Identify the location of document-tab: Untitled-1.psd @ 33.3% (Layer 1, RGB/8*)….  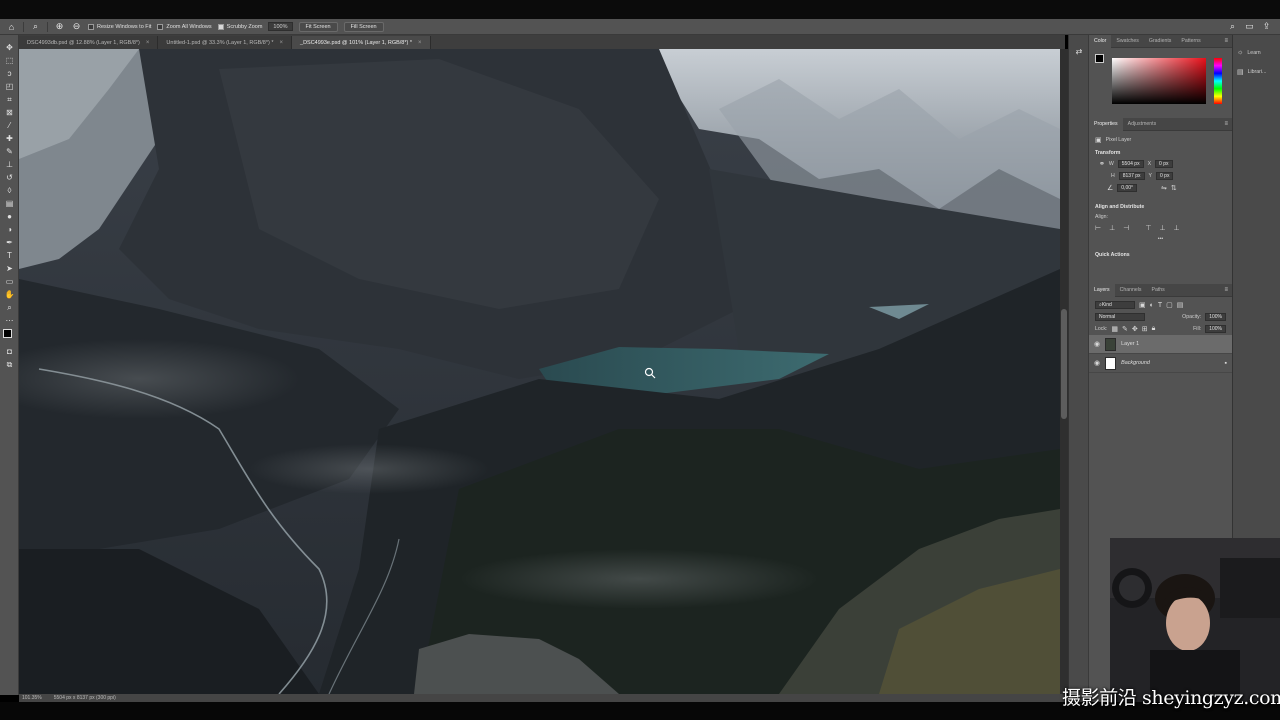
(225, 42).